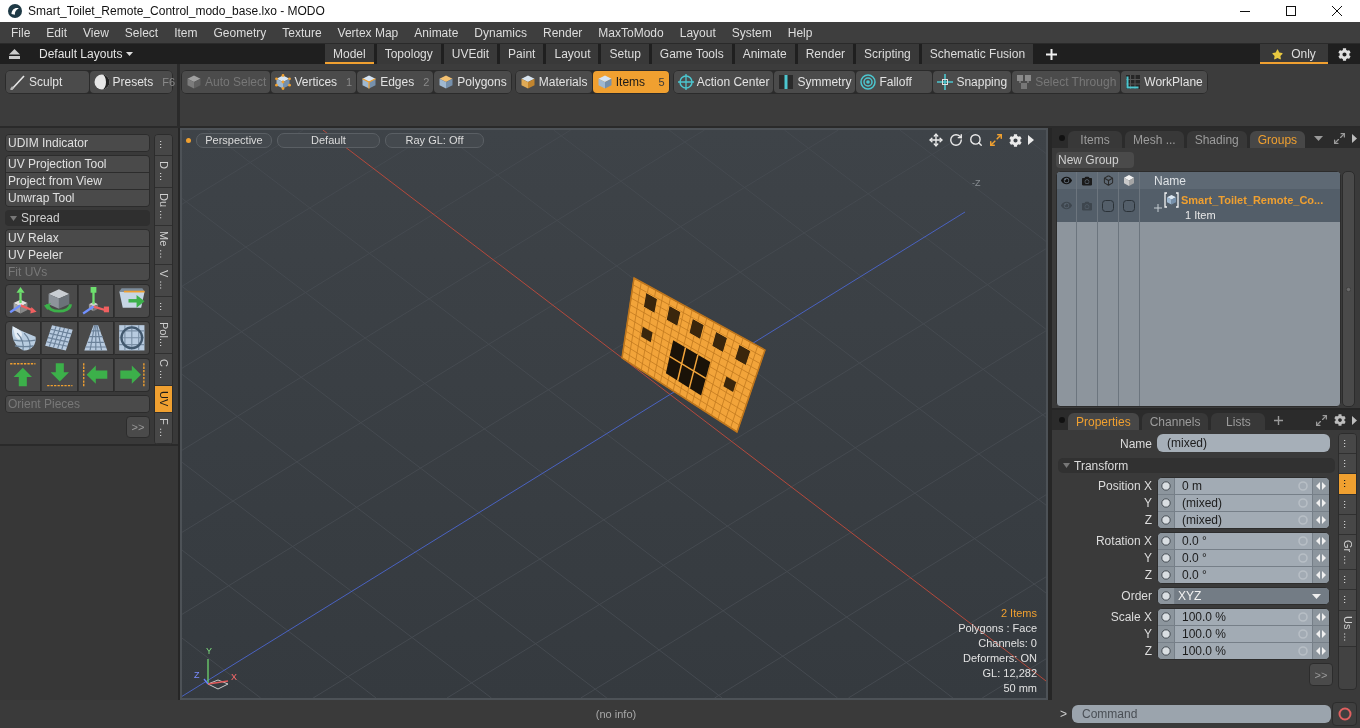  I want to click on tool-list-item: UV Projection Tool, so click(77, 164).